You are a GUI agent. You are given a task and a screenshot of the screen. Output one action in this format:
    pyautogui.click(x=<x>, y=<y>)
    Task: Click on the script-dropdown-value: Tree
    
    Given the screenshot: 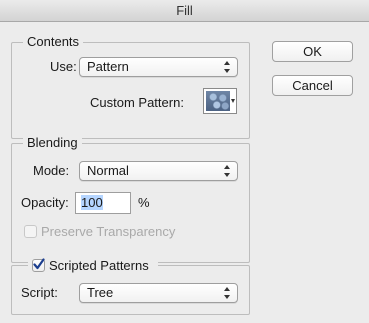 What is the action you would take?
    pyautogui.click(x=100, y=292)
    